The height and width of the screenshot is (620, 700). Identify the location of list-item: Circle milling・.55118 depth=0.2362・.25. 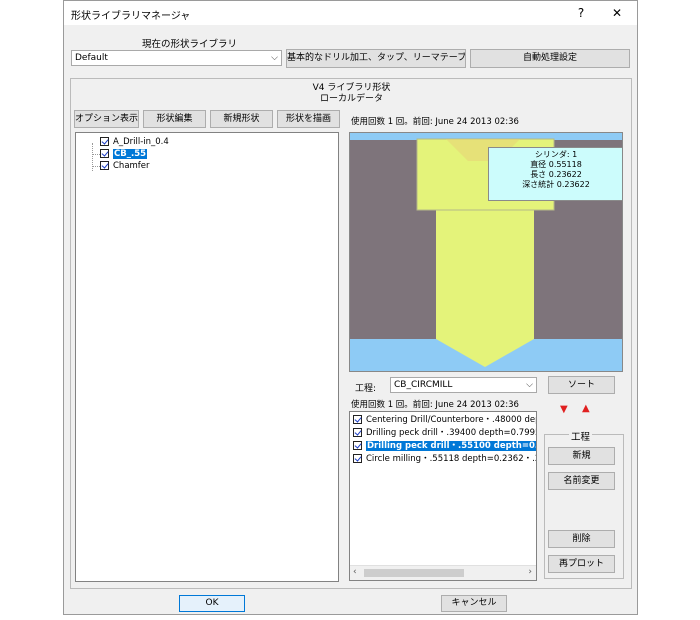
(445, 459).